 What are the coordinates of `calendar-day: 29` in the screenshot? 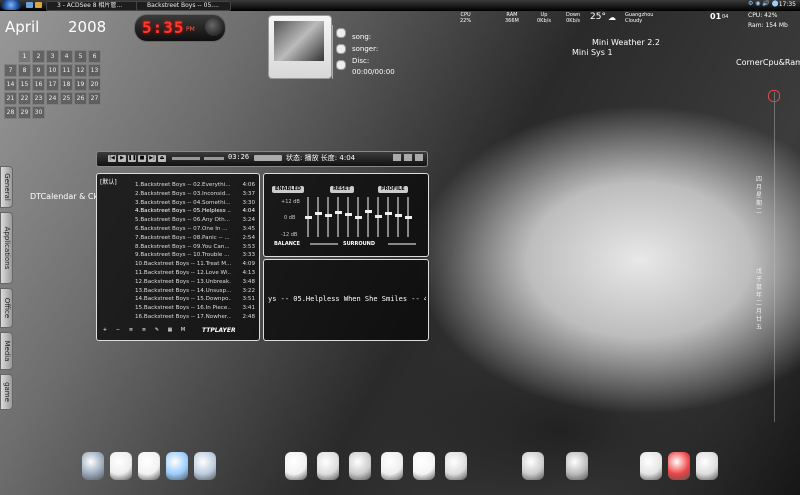 It's located at (24, 112).